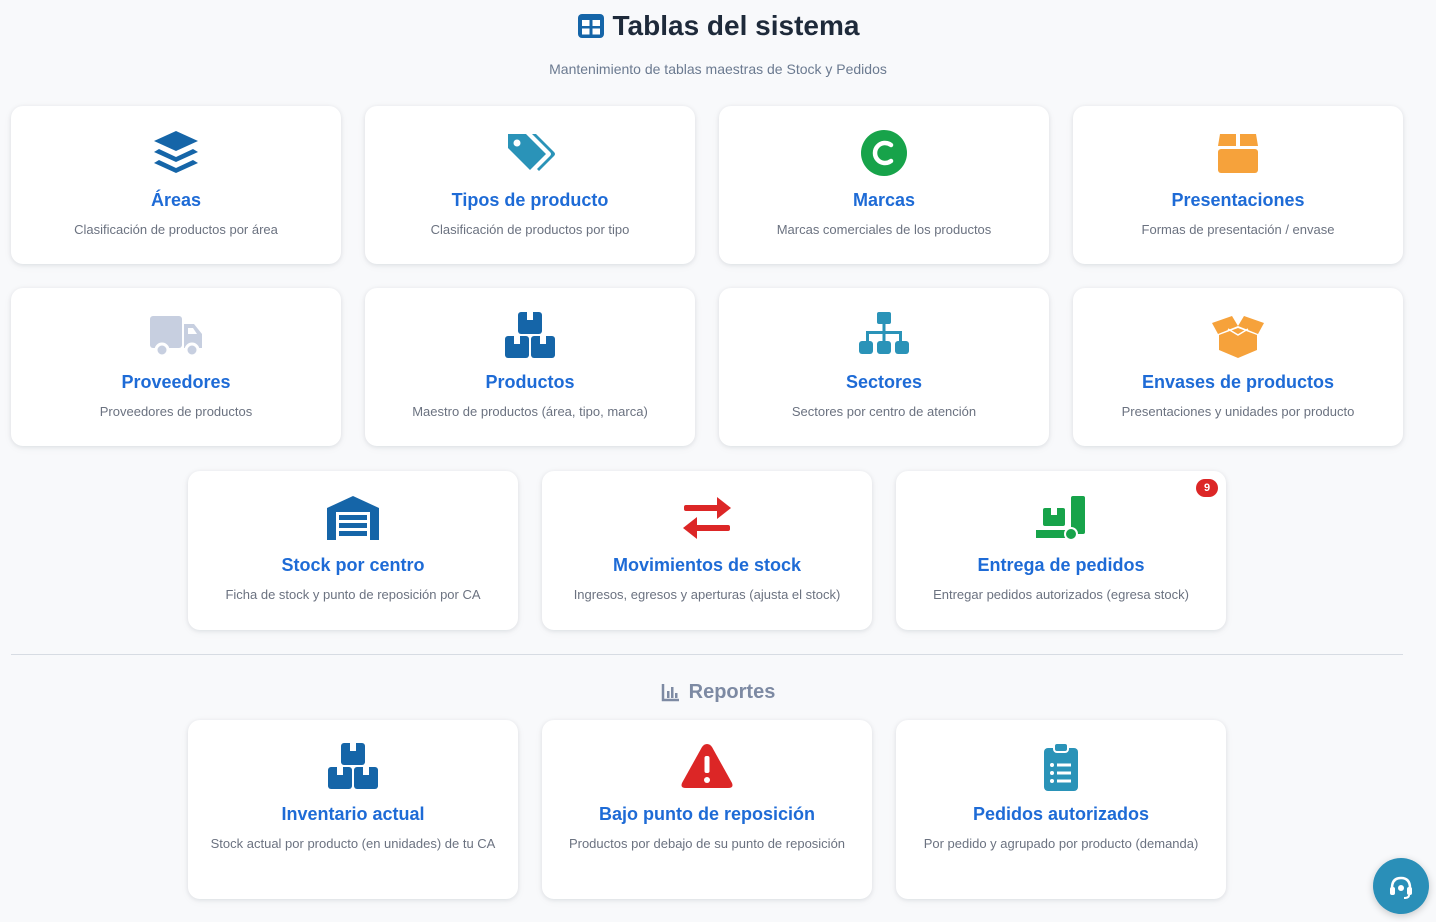 Image resolution: width=1436 pixels, height=922 pixels. Describe the element at coordinates (1238, 382) in the screenshot. I see `card-title: Envases de productos` at that location.